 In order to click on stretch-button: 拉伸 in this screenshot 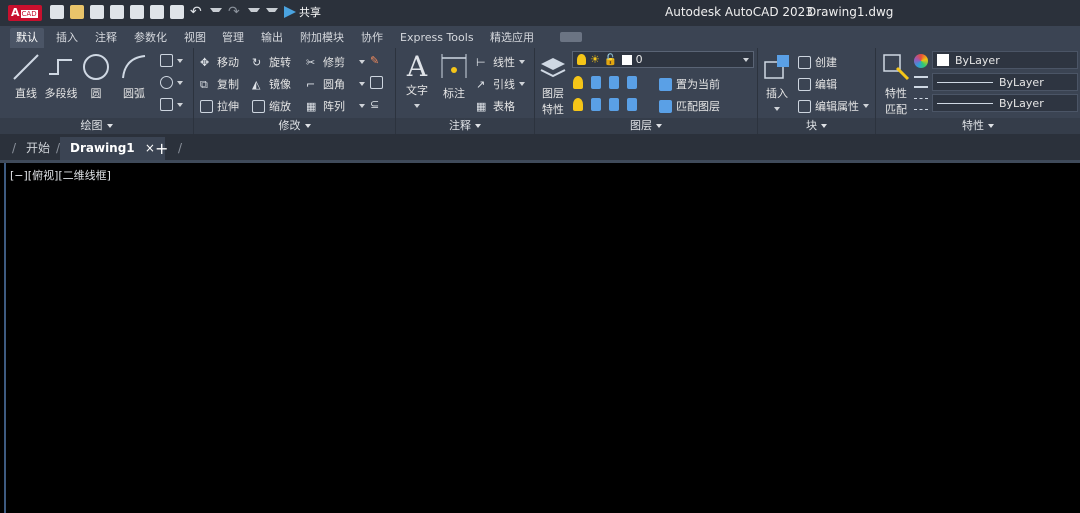, I will do `click(219, 106)`.